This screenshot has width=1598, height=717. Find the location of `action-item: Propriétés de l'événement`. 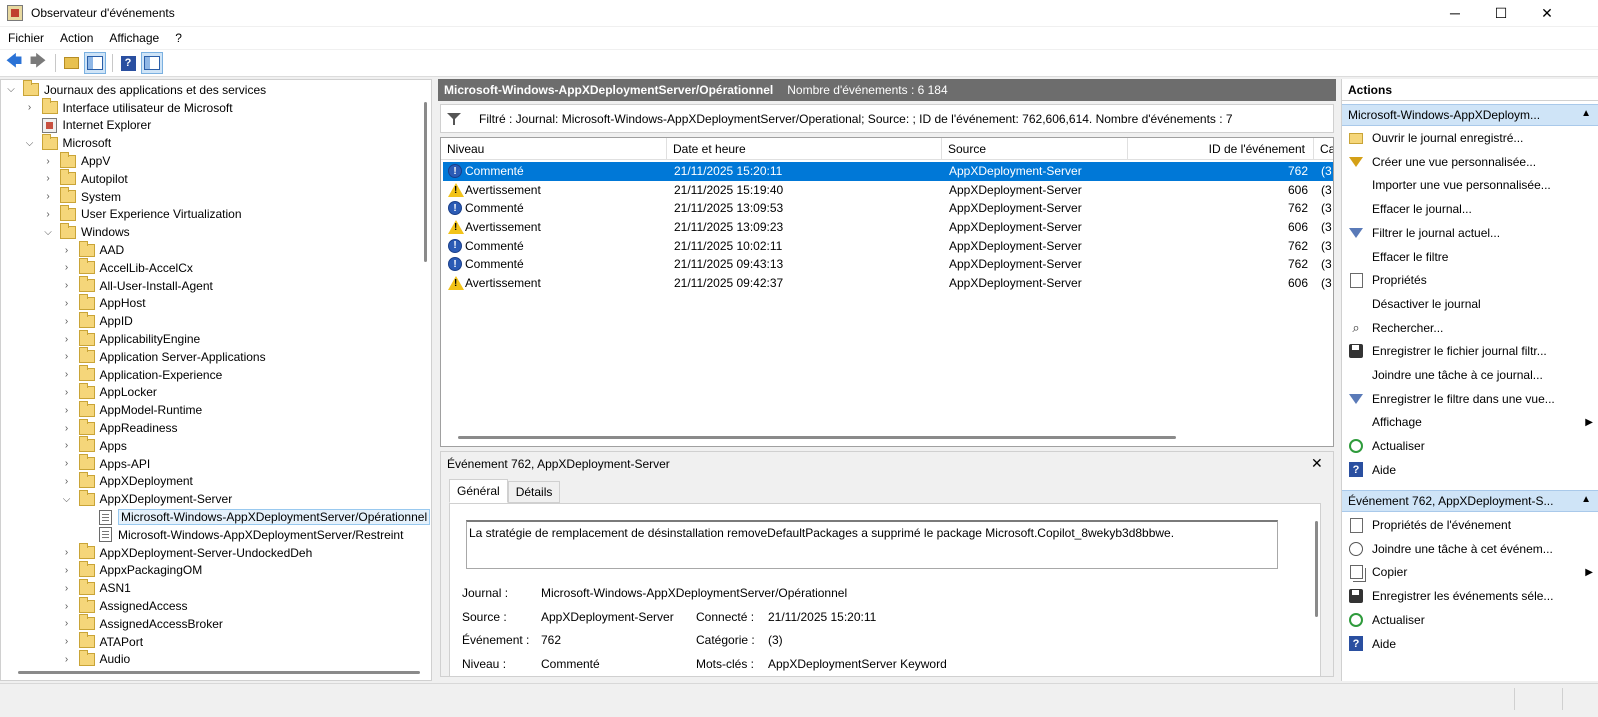

action-item: Propriétés de l'événement is located at coordinates (1470, 525).